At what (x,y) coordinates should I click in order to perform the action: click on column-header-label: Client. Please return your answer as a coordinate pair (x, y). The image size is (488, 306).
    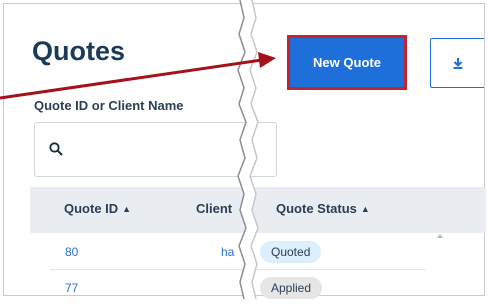
    Looking at the image, I should click on (214, 208).